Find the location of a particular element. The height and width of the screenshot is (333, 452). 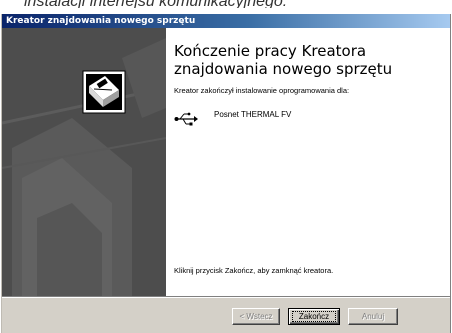

hardware-icon is located at coordinates (104, 92).